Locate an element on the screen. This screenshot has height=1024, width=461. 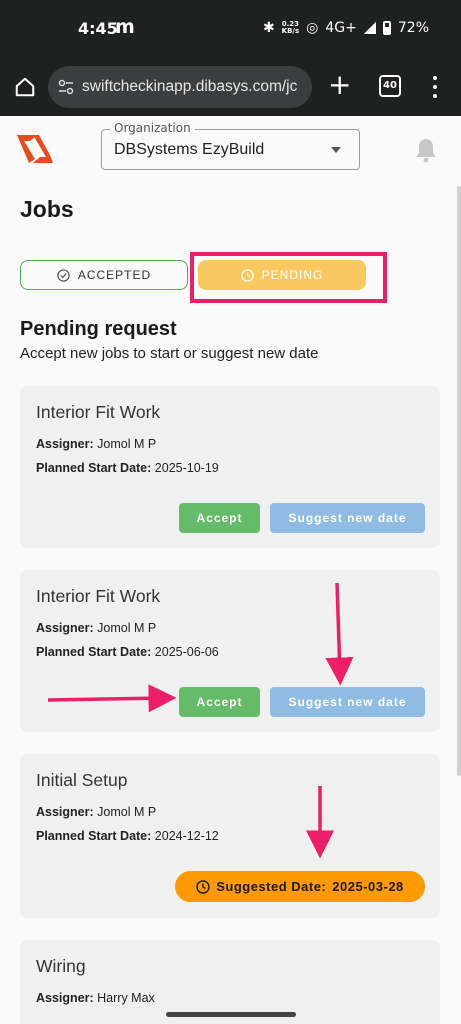
notification-app-icon: m is located at coordinates (125, 27).